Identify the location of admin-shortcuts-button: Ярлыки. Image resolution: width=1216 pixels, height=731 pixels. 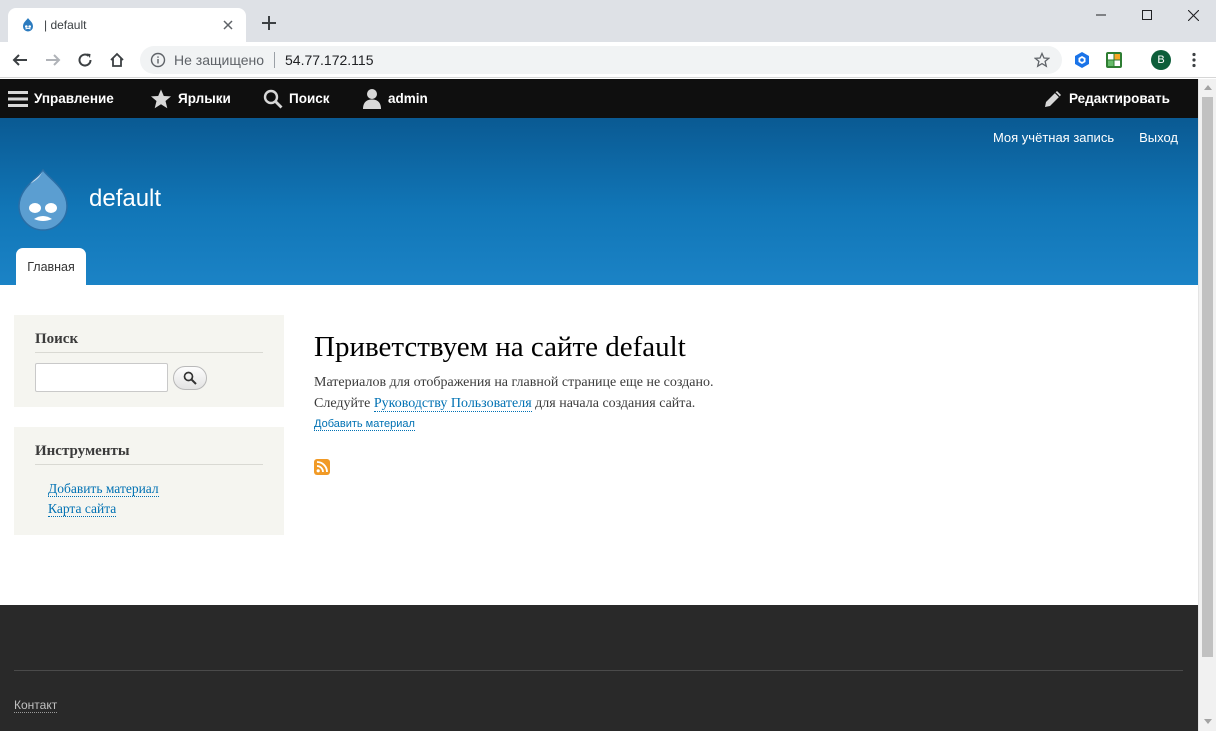
(190, 98).